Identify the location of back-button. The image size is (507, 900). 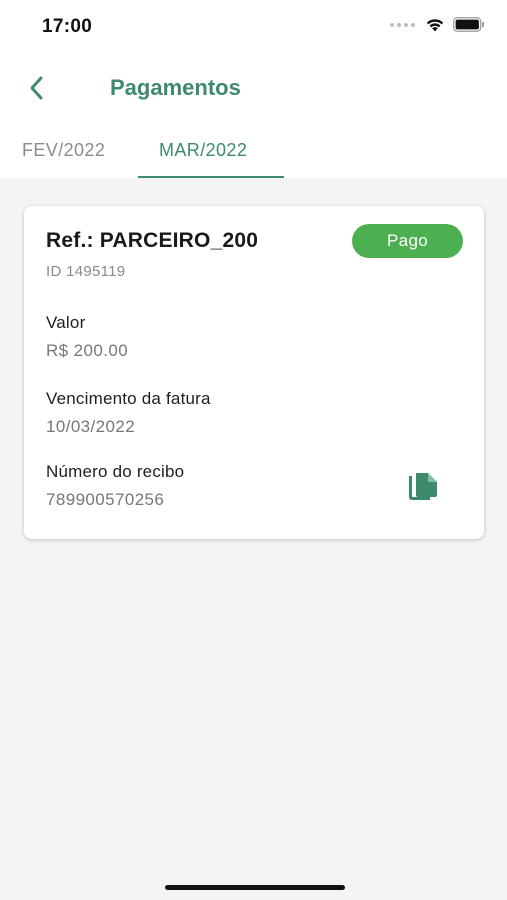
(36, 88).